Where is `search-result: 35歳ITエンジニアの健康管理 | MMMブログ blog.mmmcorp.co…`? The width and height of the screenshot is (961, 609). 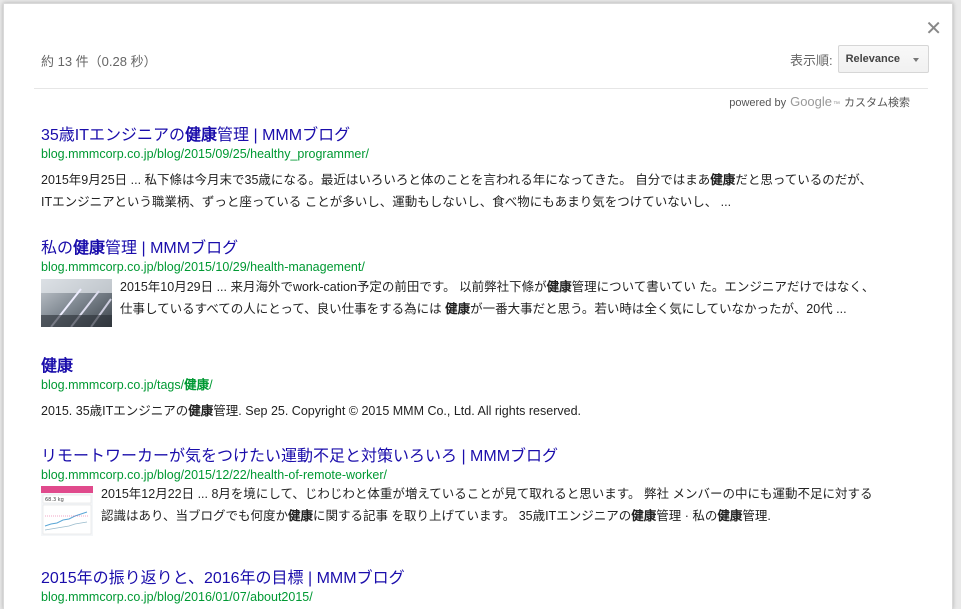 search-result: 35歳ITエンジニアの健康管理 | MMMブログ blog.mmmcorp.co… is located at coordinates (481, 169).